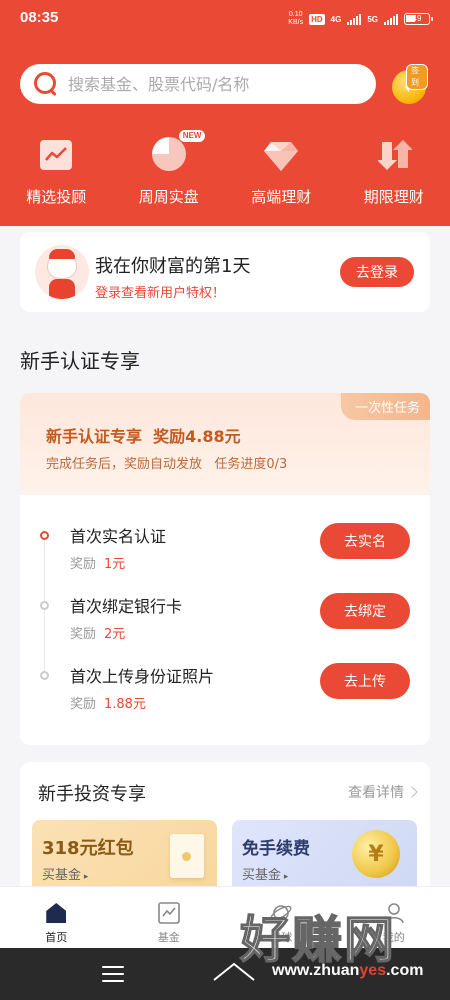 The image size is (450, 1000). Describe the element at coordinates (187, 856) in the screenshot. I see `red-envelope-icon` at that location.